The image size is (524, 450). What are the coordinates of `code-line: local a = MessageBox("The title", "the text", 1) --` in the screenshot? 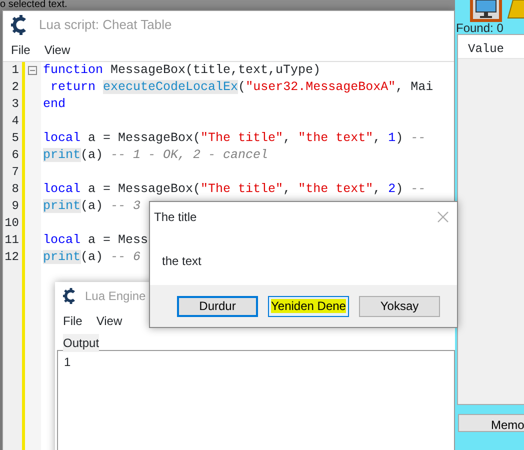 It's located at (235, 138).